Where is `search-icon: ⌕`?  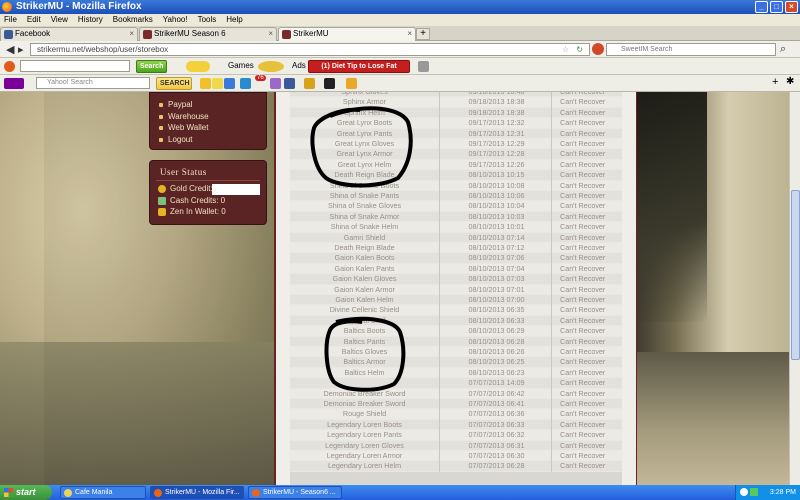
search-icon: ⌕ is located at coordinates (783, 49).